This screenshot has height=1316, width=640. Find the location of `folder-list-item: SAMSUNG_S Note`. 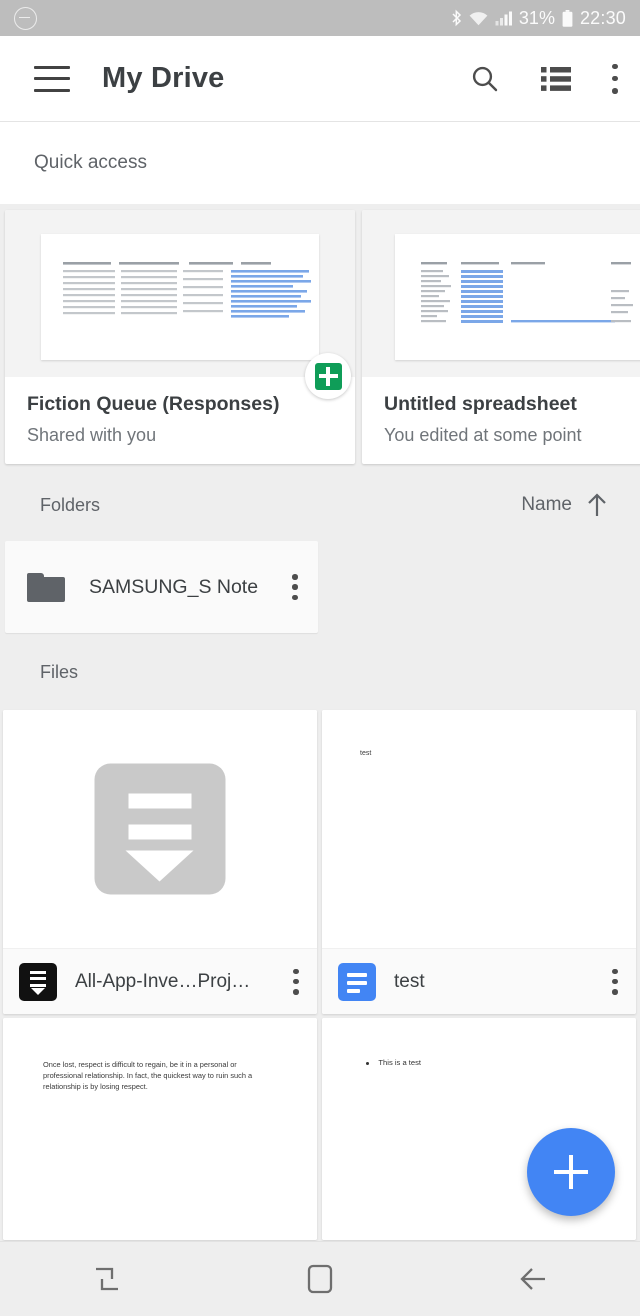

folder-list-item: SAMSUNG_S Note is located at coordinates (161, 587).